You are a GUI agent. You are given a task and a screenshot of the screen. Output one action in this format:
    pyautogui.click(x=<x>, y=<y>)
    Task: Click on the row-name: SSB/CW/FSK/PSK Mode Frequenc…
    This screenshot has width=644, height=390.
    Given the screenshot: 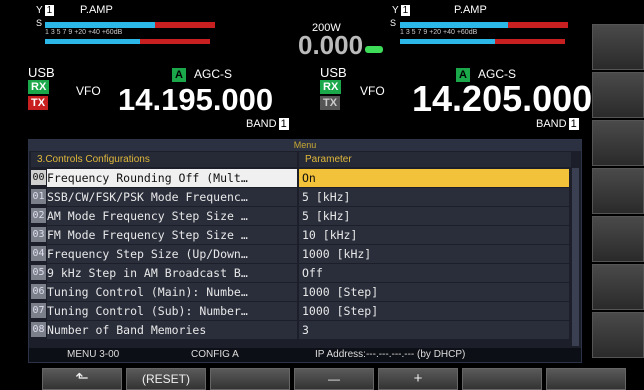 What is the action you would take?
    pyautogui.click(x=172, y=197)
    